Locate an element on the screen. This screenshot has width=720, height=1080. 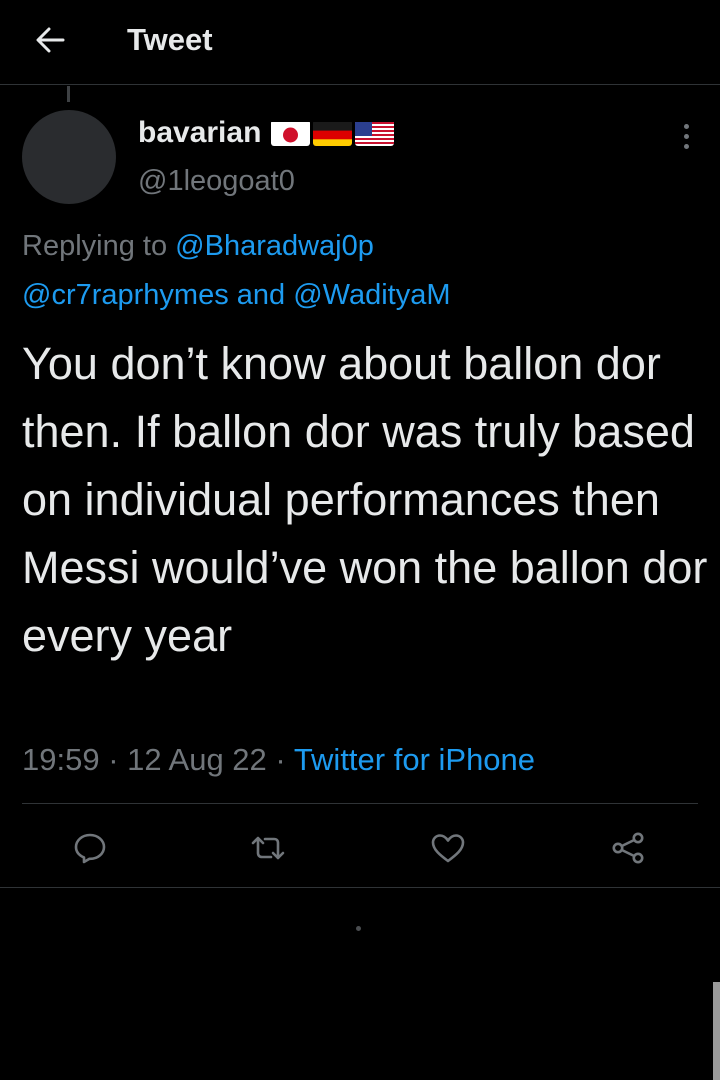
retweet-button is located at coordinates (268, 848).